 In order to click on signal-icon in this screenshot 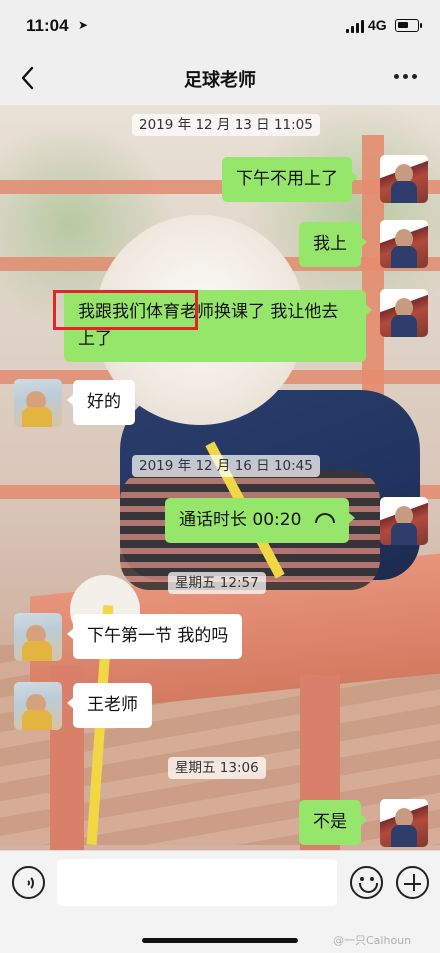, I will do `click(355, 26)`.